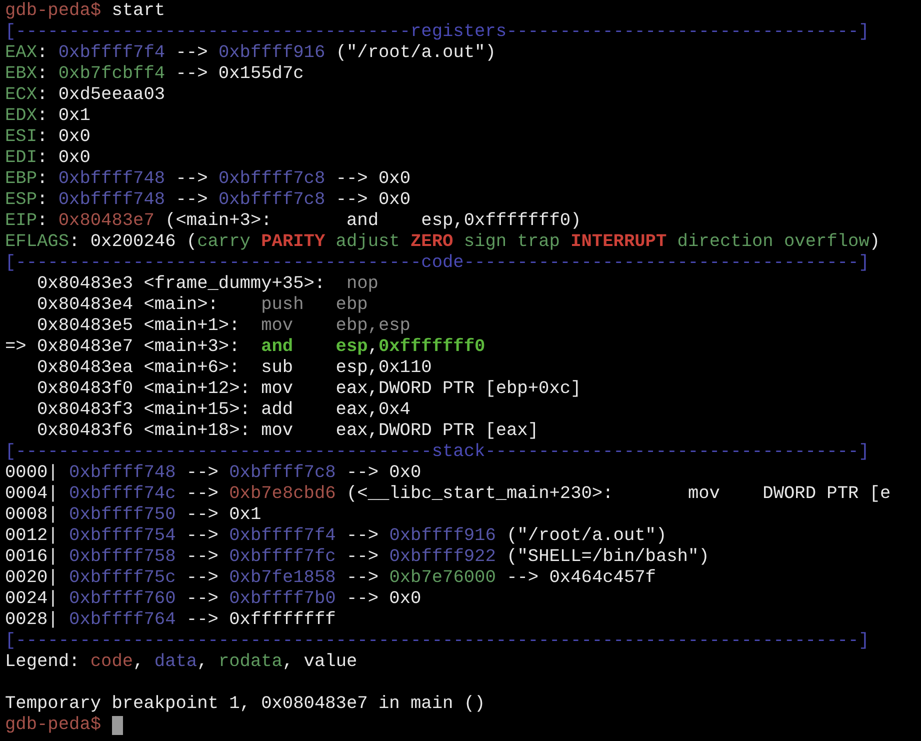 This screenshot has width=921, height=741. What do you see at coordinates (53, 725) in the screenshot?
I see `prompt-line: gdb-peda$` at bounding box center [53, 725].